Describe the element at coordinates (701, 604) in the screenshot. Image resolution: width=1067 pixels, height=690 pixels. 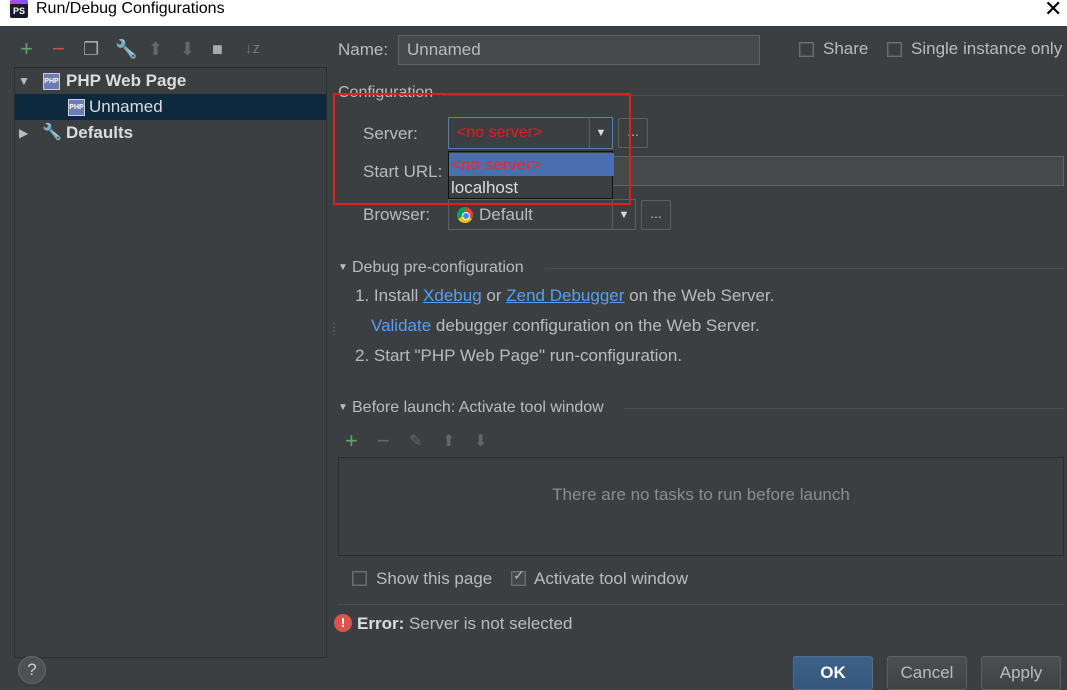
I see `error-separator` at that location.